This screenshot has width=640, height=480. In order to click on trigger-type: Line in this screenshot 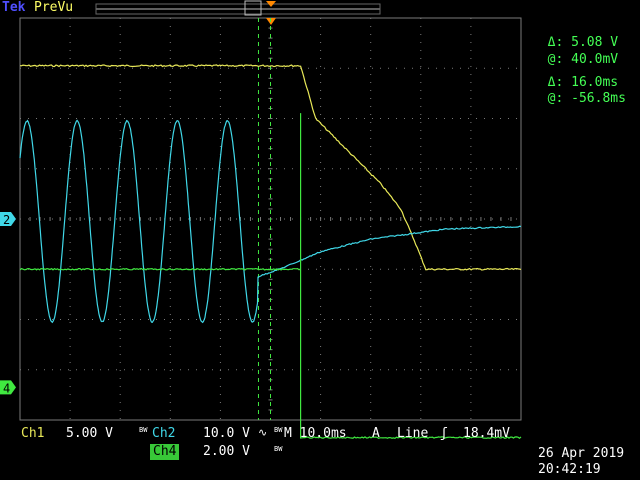, I will do `click(413, 433)`.